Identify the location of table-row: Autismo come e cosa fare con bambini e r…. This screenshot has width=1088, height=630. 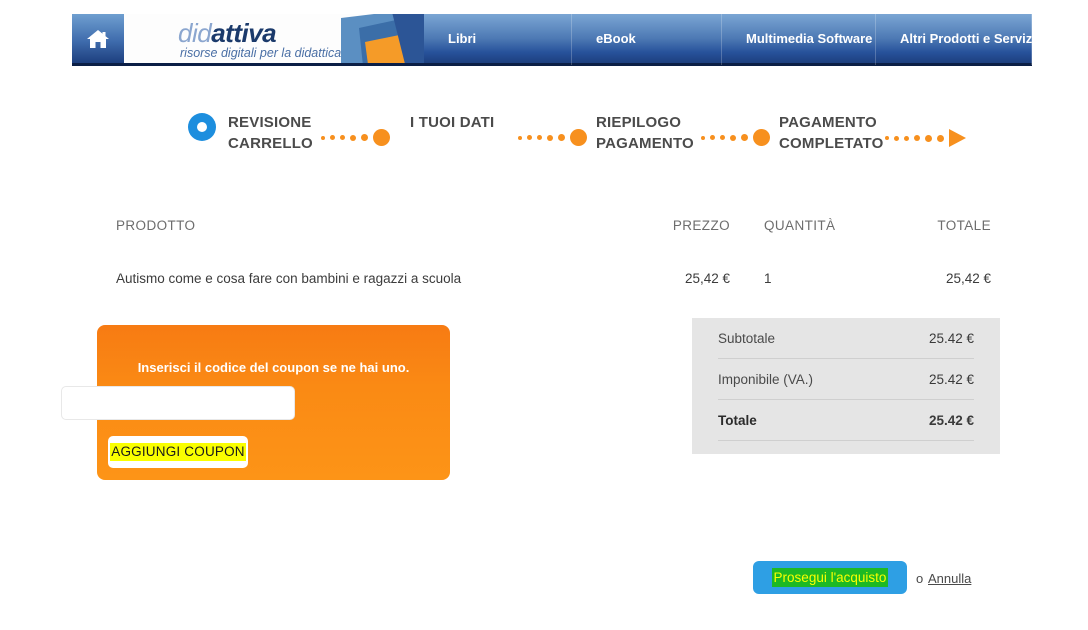
(553, 285).